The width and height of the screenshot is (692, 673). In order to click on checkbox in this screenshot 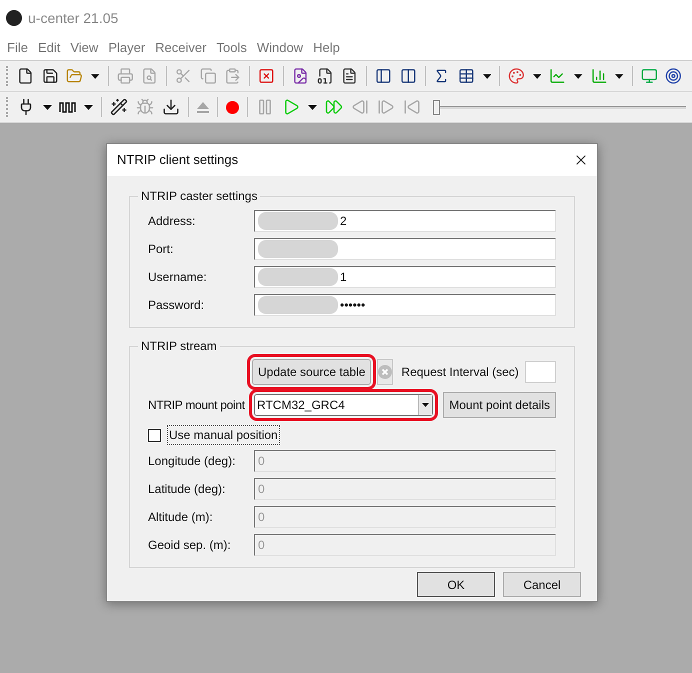, I will do `click(154, 435)`.